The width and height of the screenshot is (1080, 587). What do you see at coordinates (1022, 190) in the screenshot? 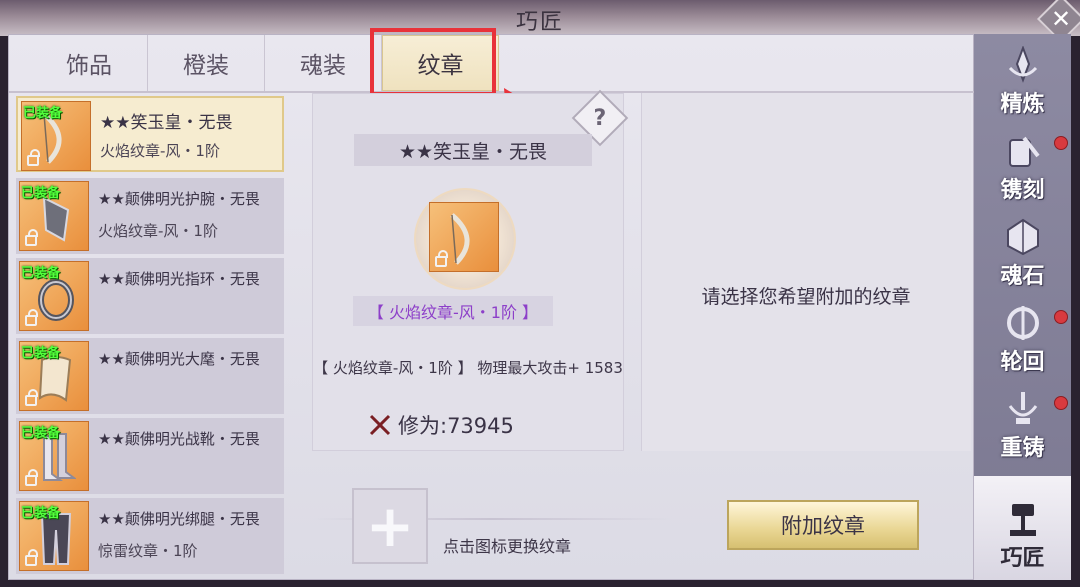
I see `nav-label: 镌刻` at bounding box center [1022, 190].